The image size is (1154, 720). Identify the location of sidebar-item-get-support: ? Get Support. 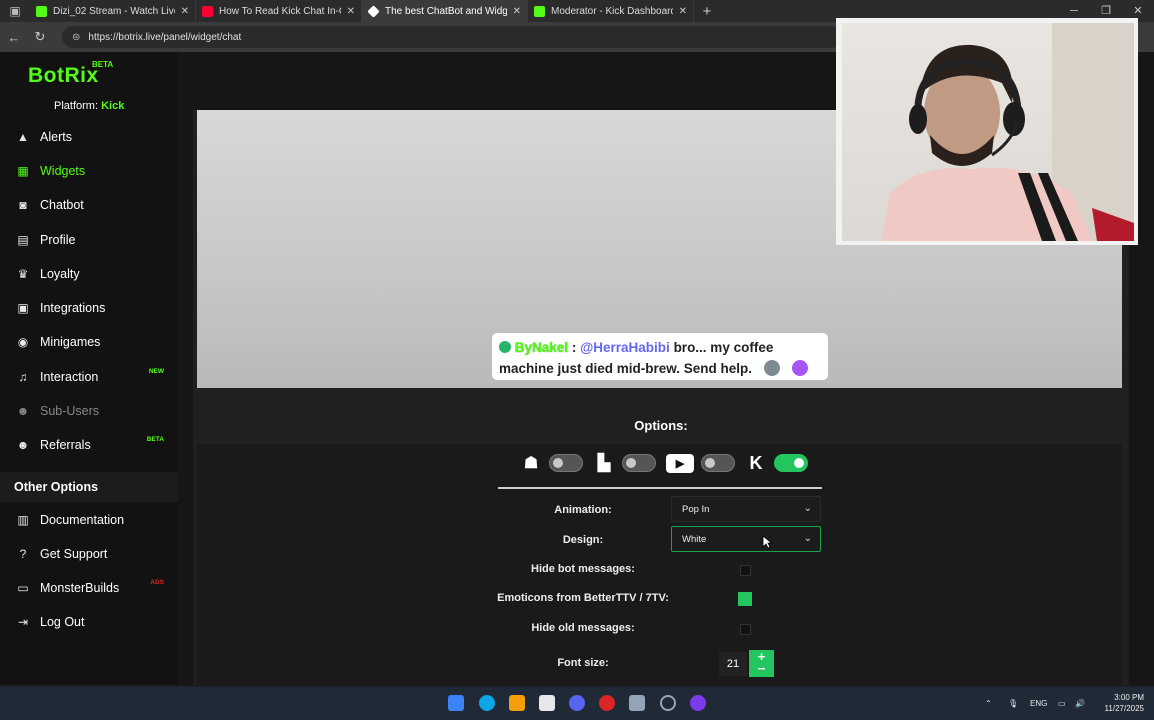
(89, 554).